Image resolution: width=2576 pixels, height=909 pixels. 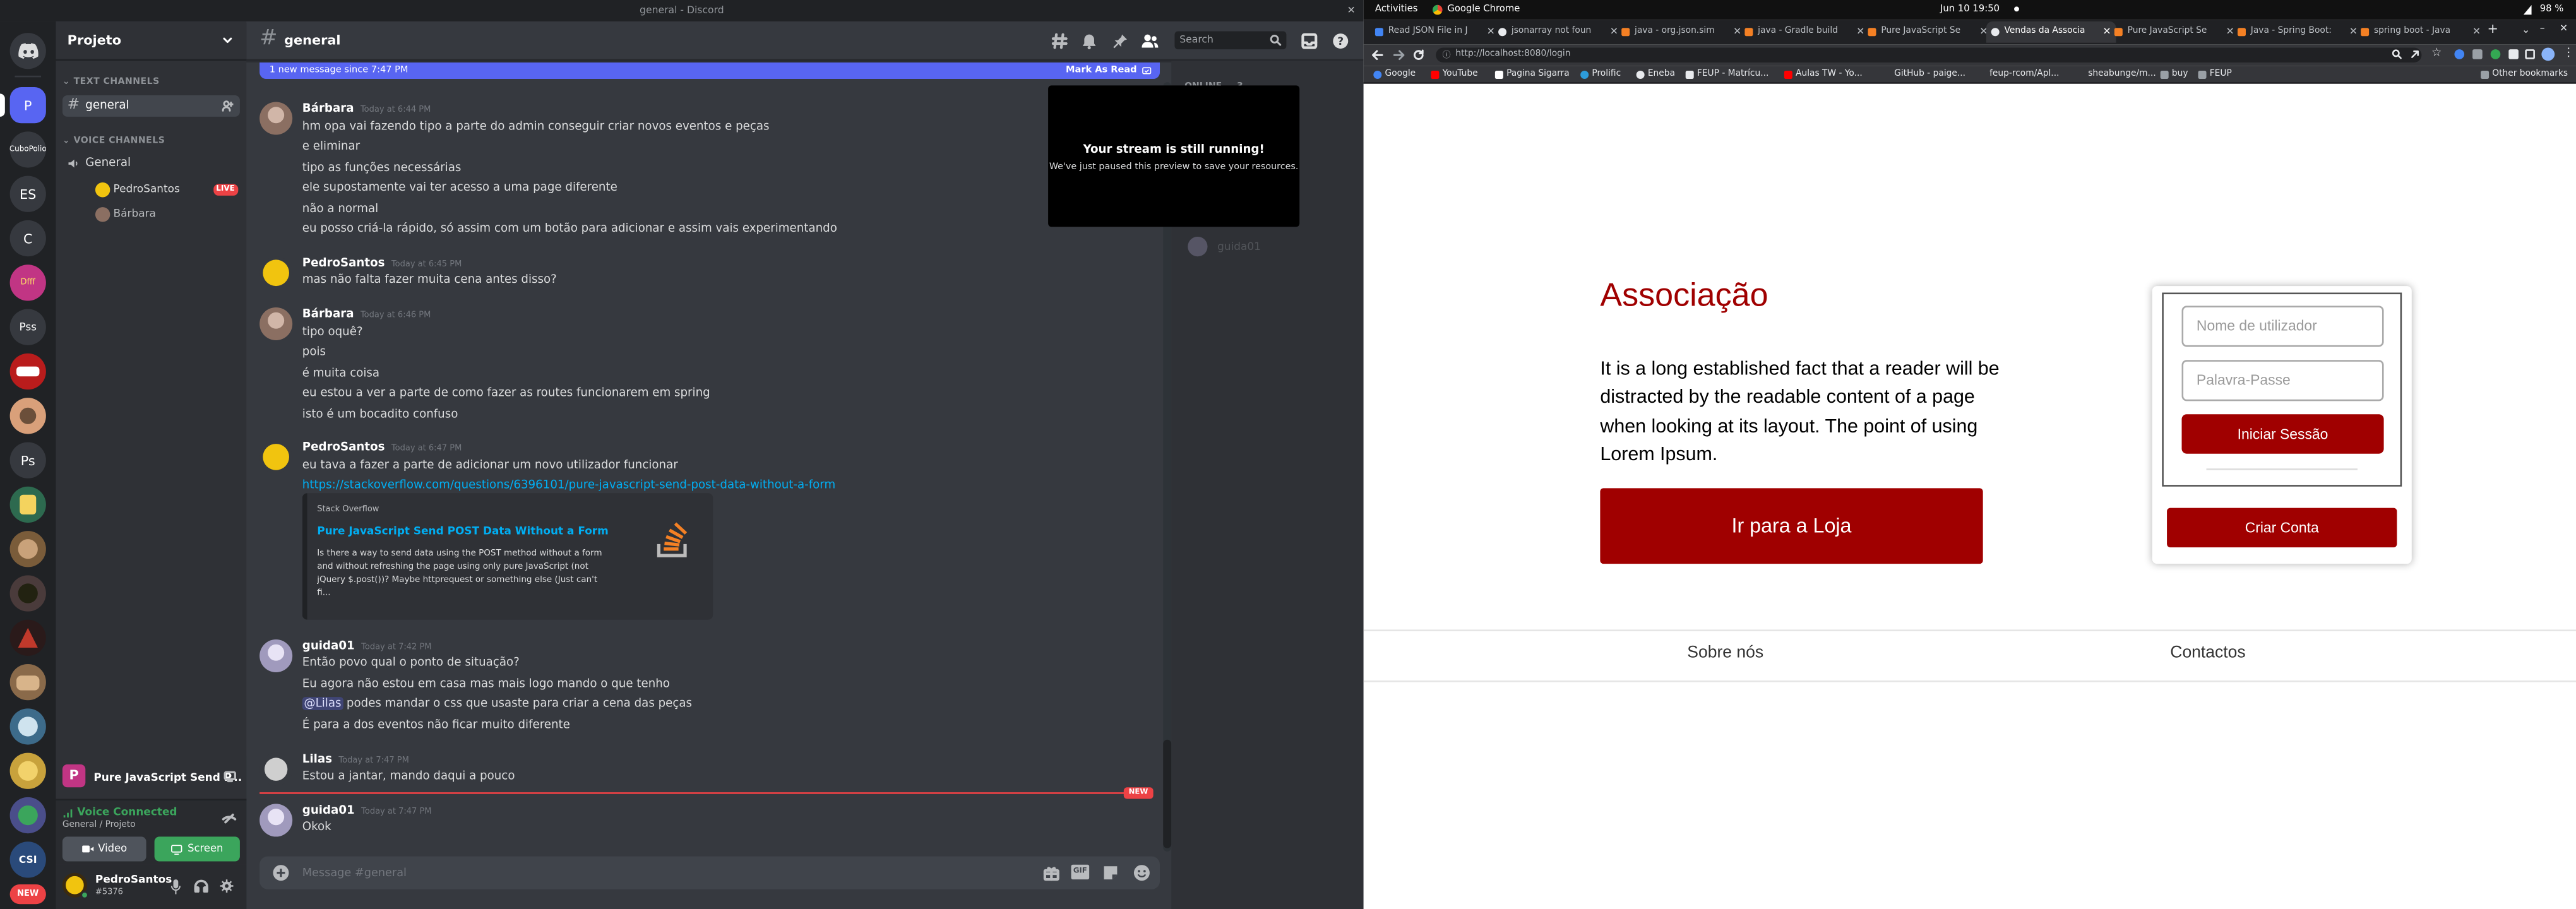 What do you see at coordinates (1532, 75) in the screenshot?
I see `bookmark-item: Pagina Sigarra` at bounding box center [1532, 75].